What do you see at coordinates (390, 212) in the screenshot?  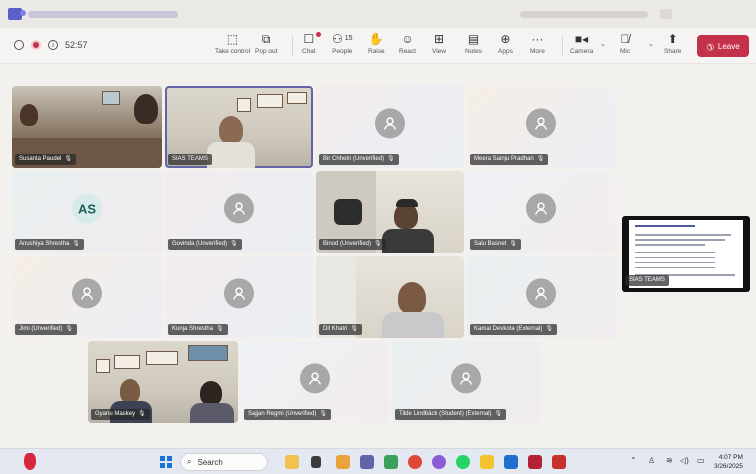 I see `participant-tile: Binod (Unverified) 🎙` at bounding box center [390, 212].